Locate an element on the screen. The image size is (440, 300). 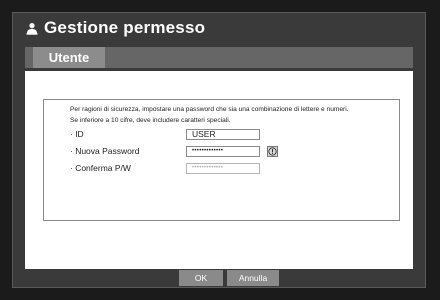
id-field: USER is located at coordinates (223, 134).